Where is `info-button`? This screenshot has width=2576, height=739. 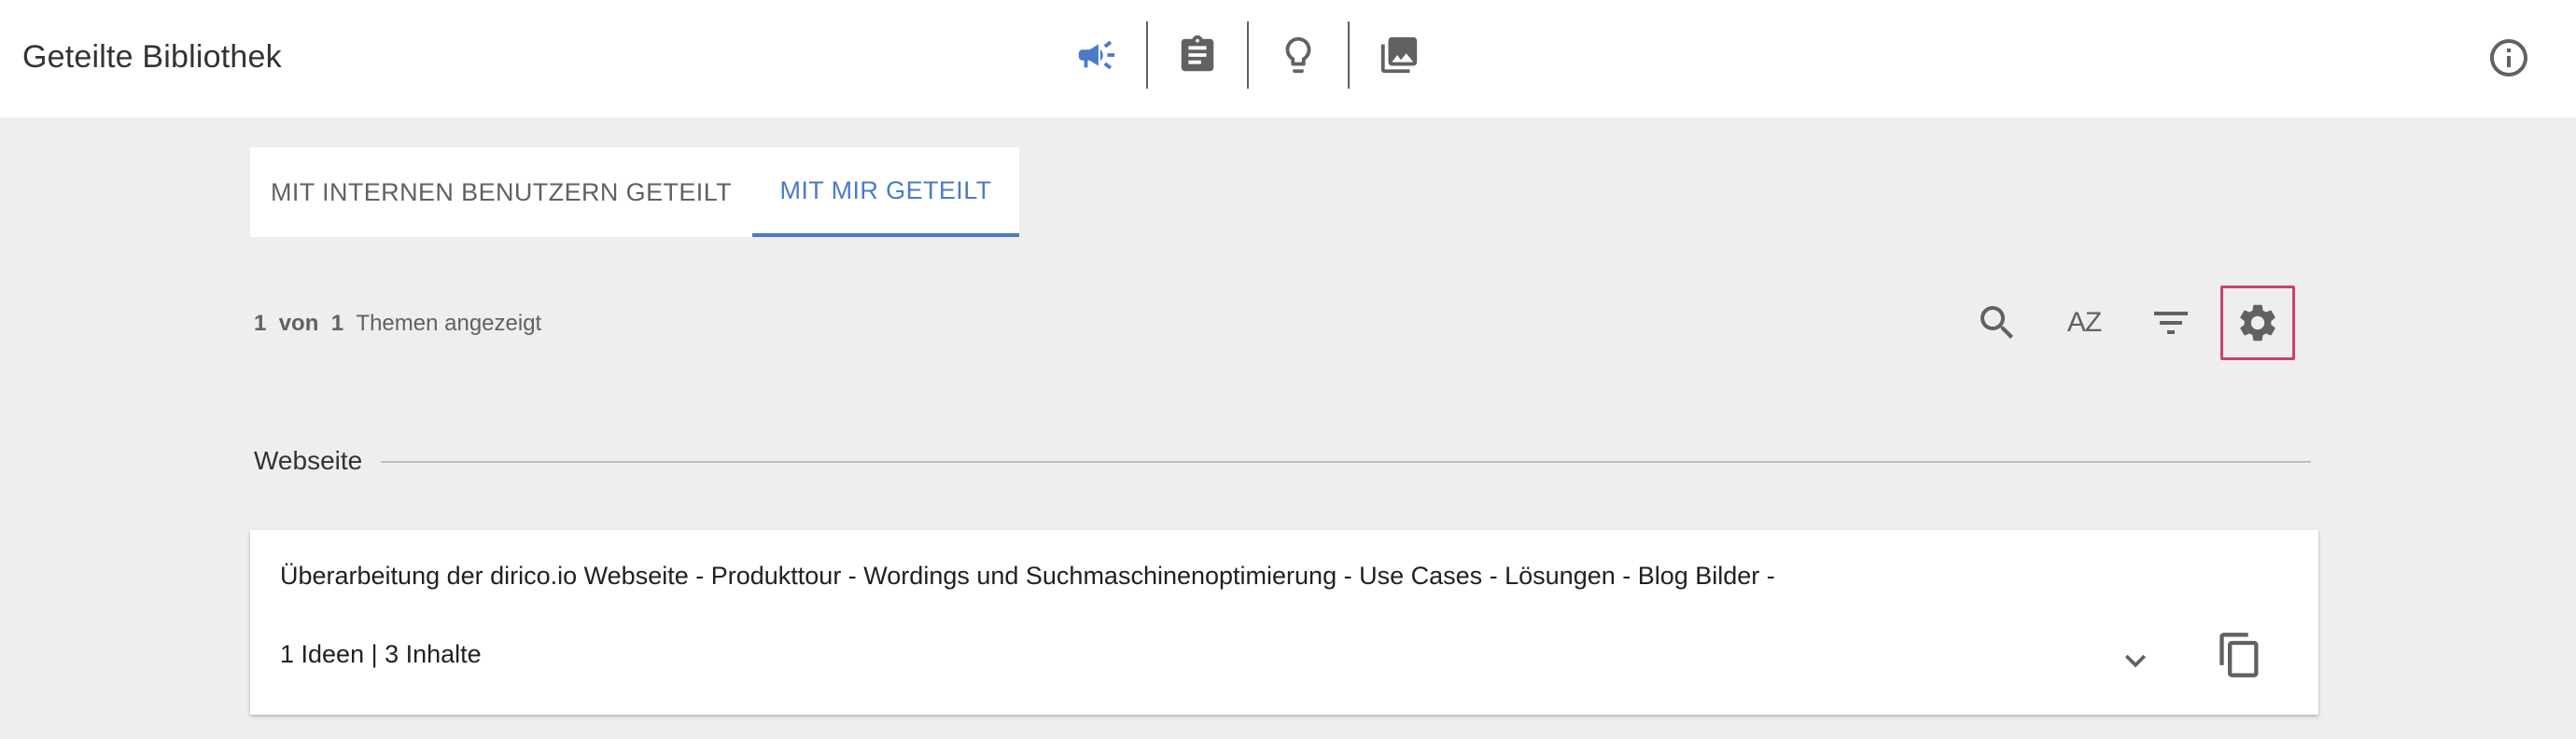 info-button is located at coordinates (2508, 57).